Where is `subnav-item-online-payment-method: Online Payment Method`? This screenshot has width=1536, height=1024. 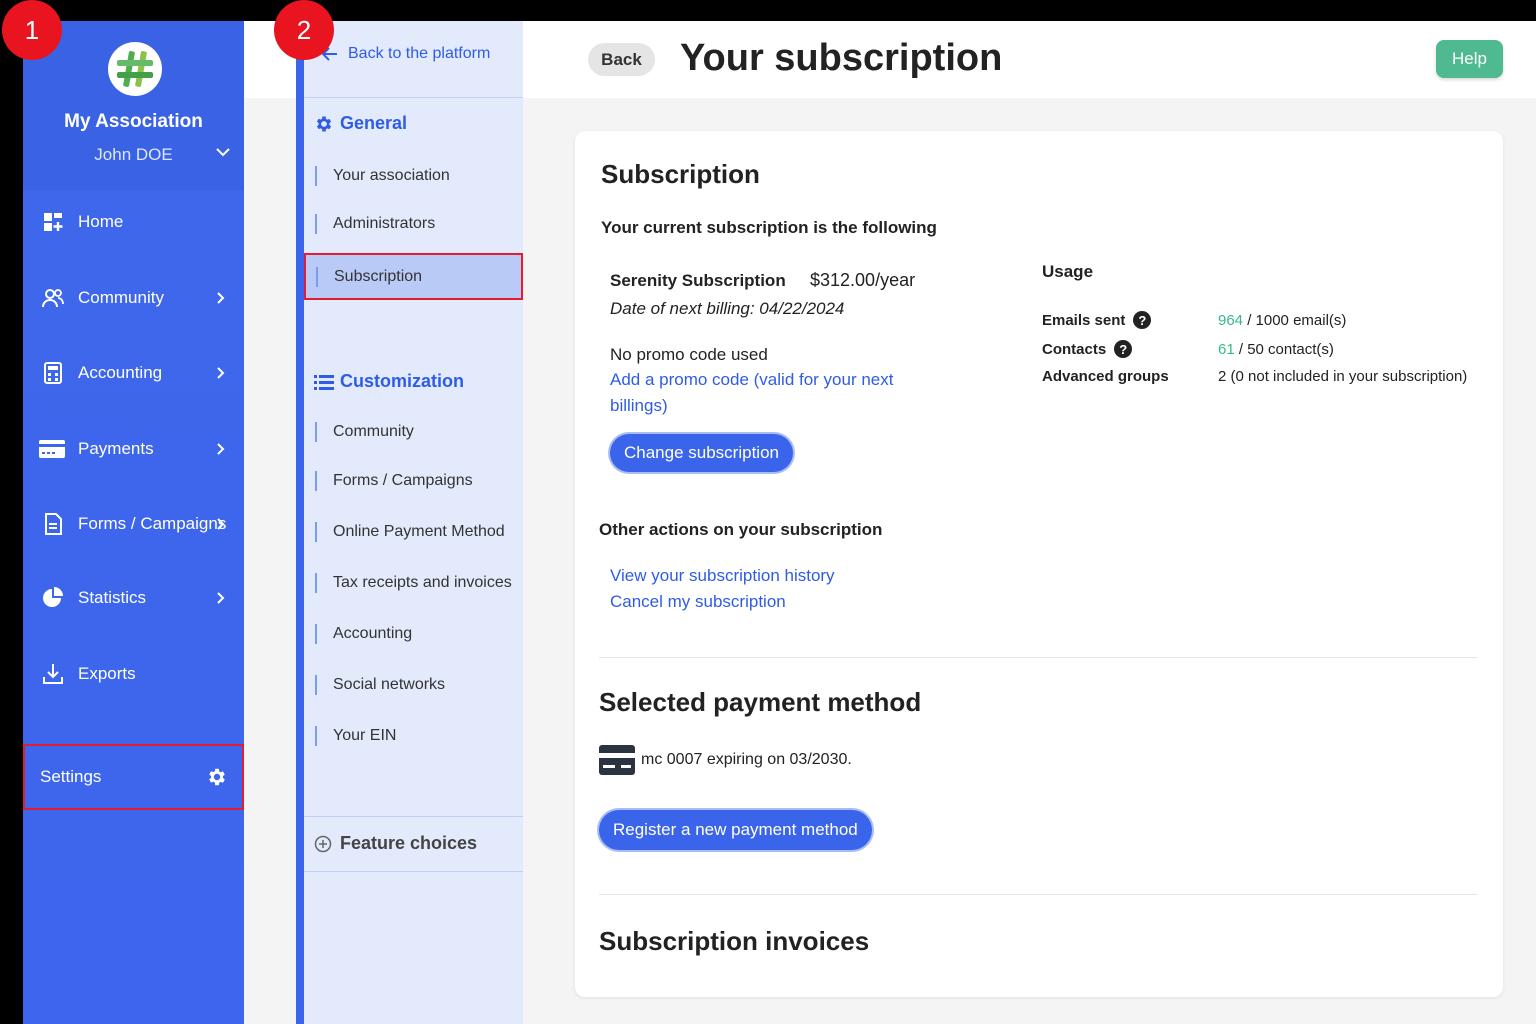
subnav-item-online-payment-method: Online Payment Method is located at coordinates (416, 532).